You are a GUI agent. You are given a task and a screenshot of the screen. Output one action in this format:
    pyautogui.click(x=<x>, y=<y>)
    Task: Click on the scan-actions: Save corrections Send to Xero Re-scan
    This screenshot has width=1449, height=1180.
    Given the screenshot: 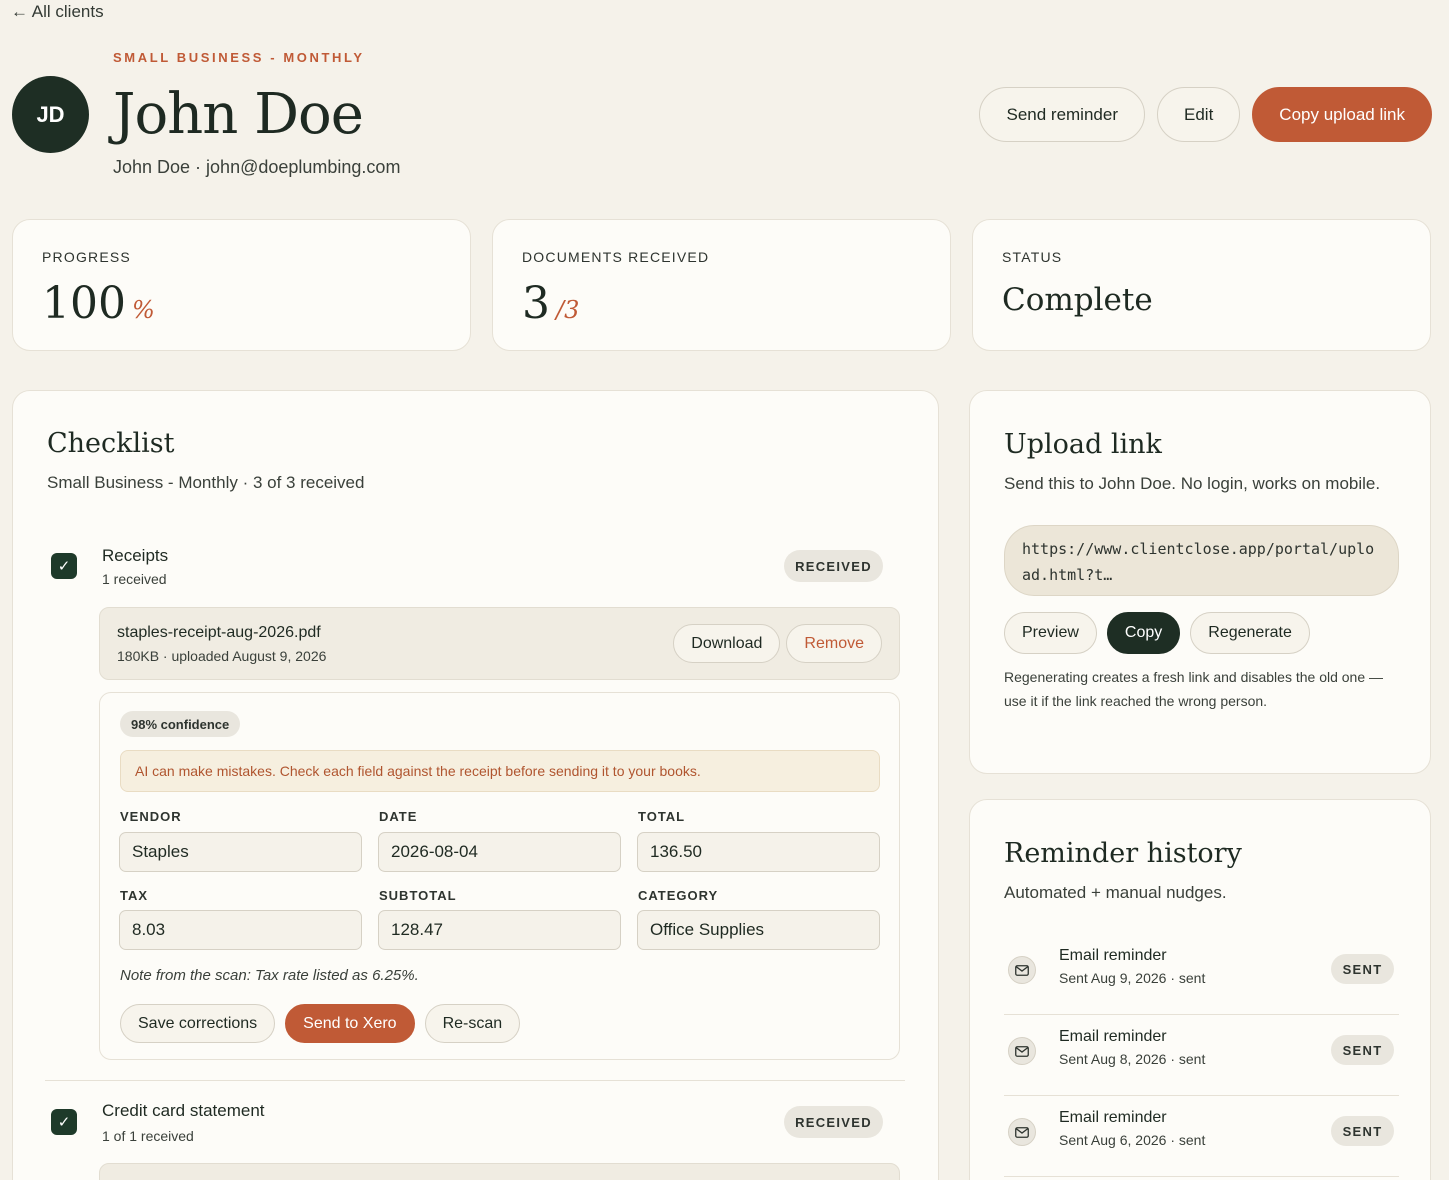 What is the action you would take?
    pyautogui.click(x=320, y=1023)
    